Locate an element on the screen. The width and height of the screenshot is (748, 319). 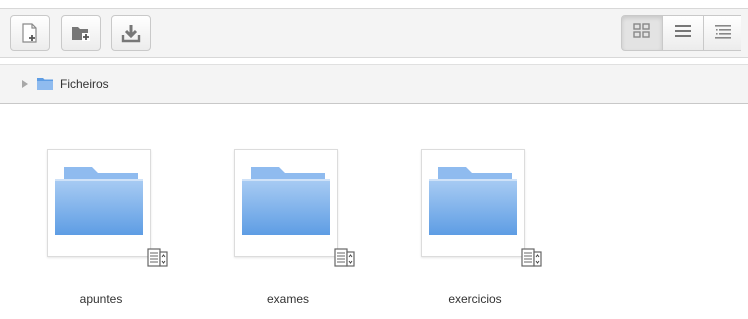
list-view-button is located at coordinates (683, 33).